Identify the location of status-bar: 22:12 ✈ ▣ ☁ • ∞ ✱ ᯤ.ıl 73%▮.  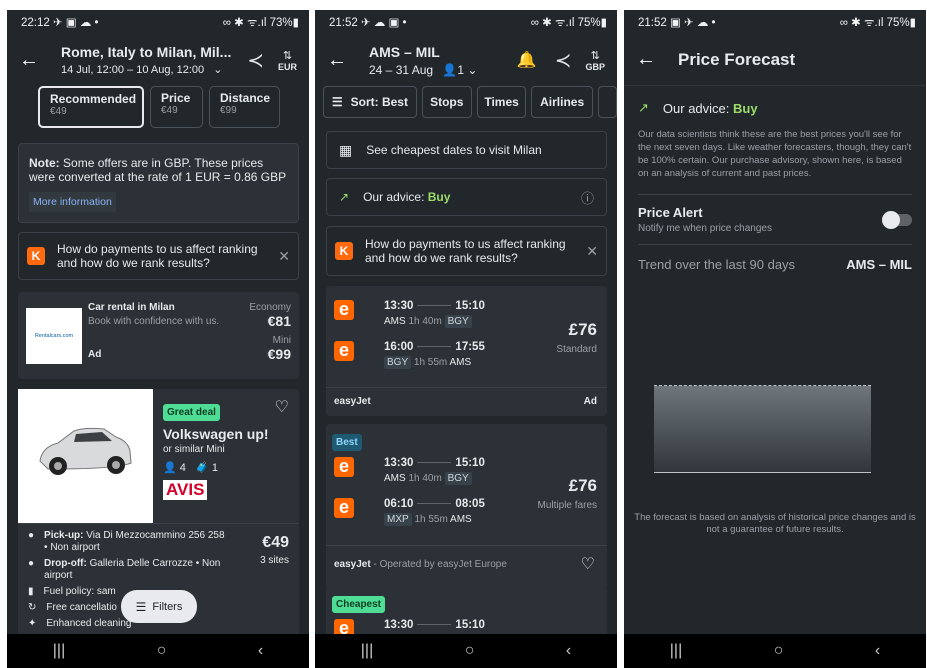
(158, 22).